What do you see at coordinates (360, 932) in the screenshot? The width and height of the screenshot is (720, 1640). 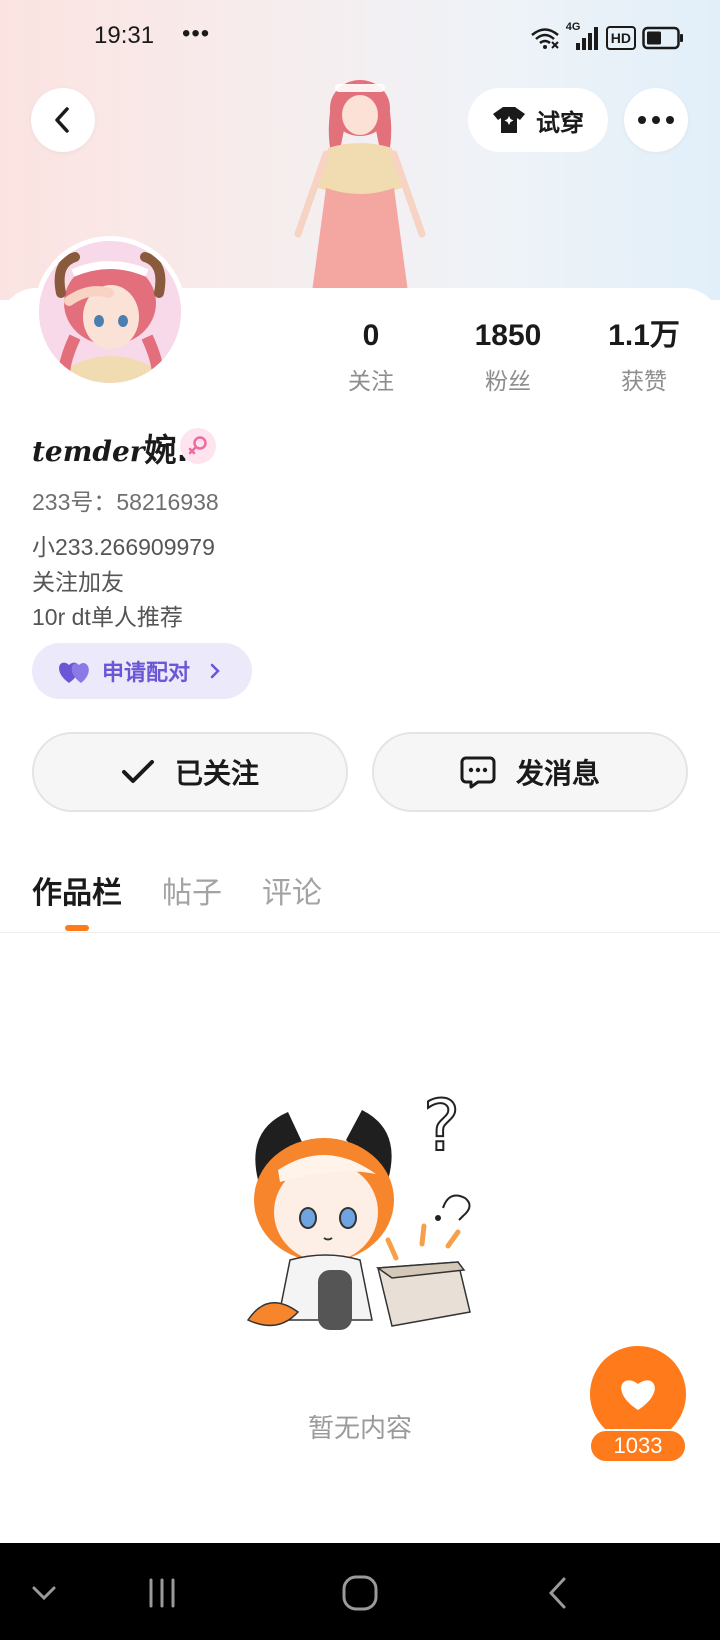 I see `tab-divider` at bounding box center [360, 932].